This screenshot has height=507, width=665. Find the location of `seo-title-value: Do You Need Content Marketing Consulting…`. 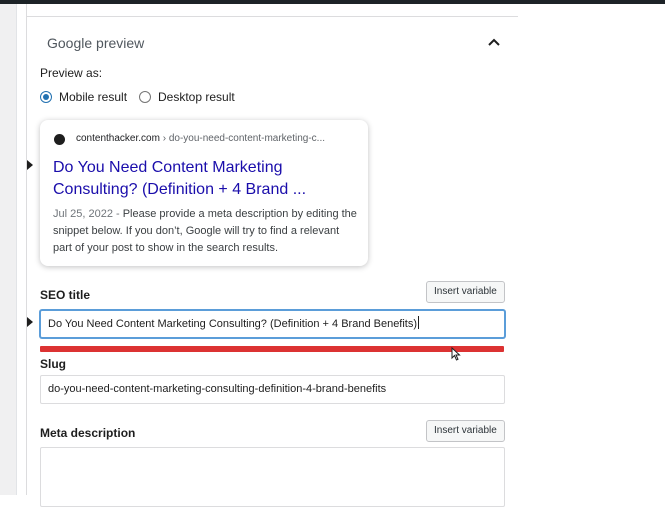

seo-title-value: Do You Need Content Marketing Consulting… is located at coordinates (233, 324).